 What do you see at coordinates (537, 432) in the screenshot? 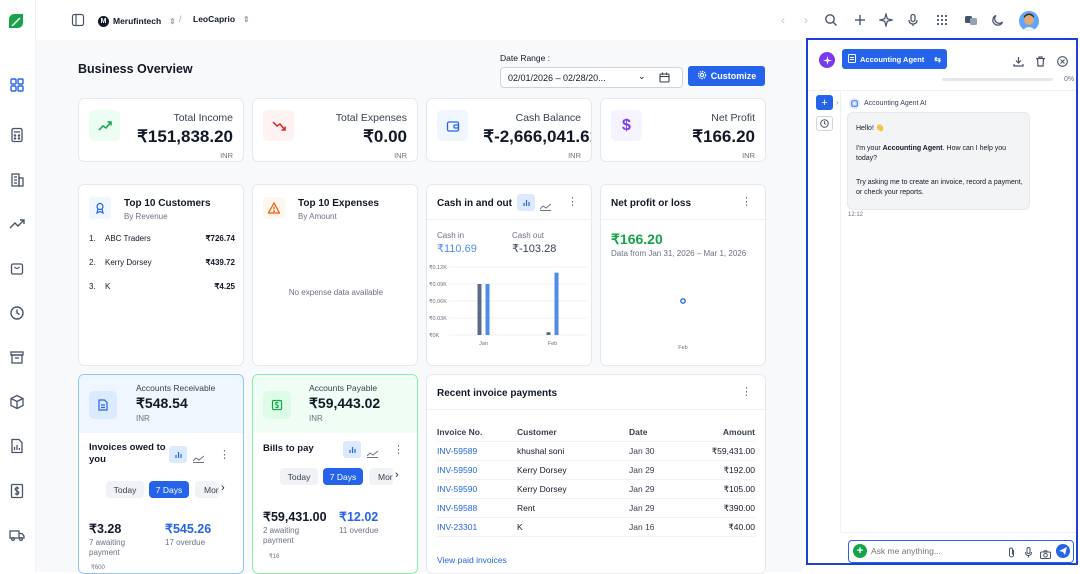
I see `column-header: Customer` at bounding box center [537, 432].